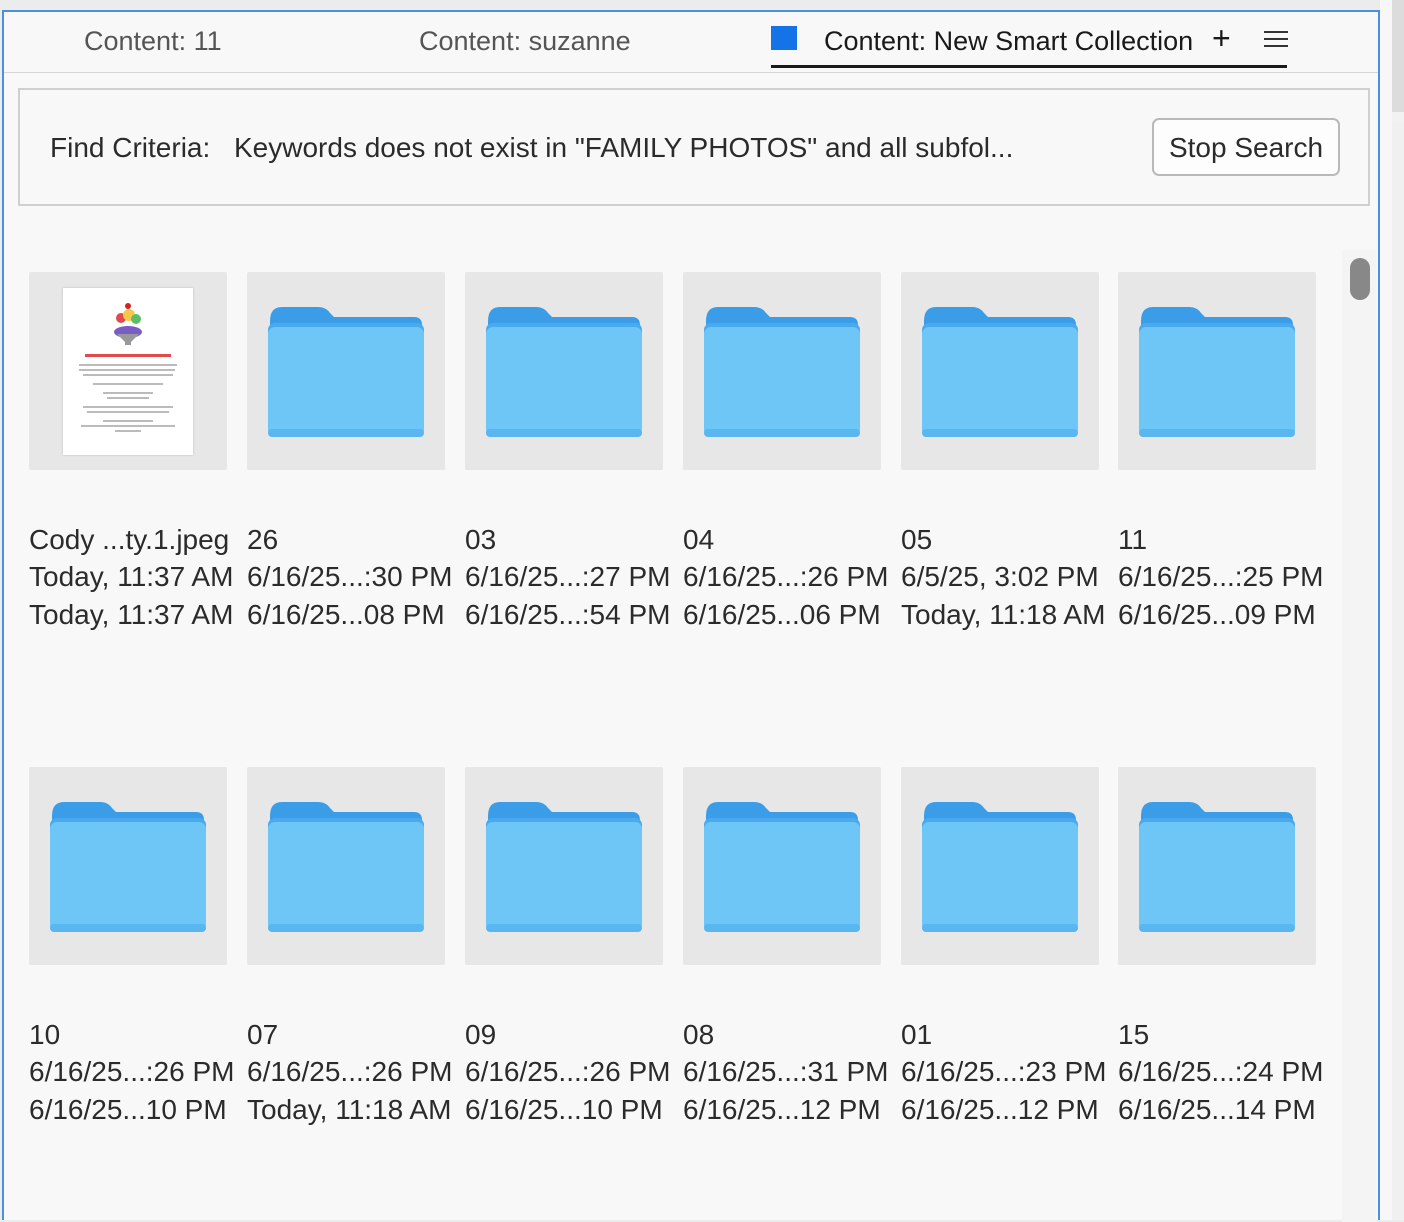 The height and width of the screenshot is (1222, 1404). Describe the element at coordinates (346, 614) in the screenshot. I see `item-date-created: 6/16/25...08 PM` at that location.